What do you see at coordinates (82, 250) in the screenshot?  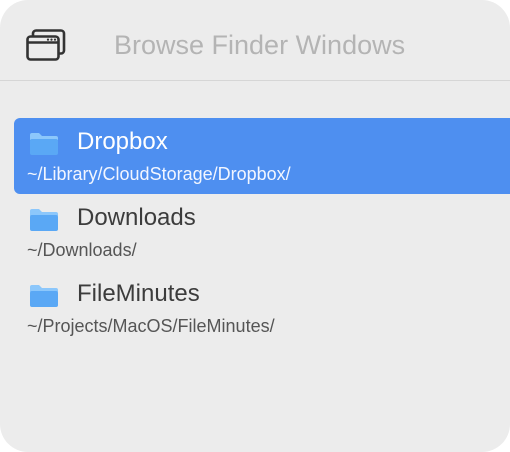 I see `item-path: ~/Downloads/` at bounding box center [82, 250].